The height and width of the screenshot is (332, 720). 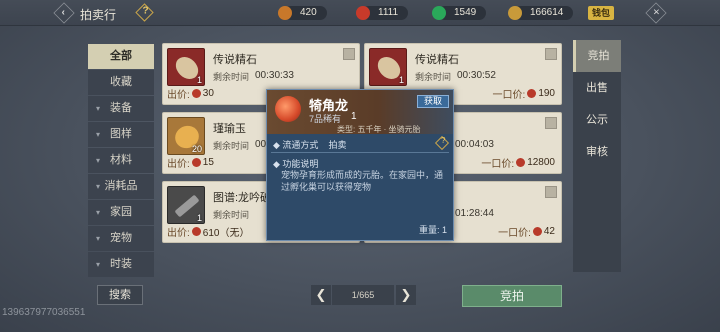 What do you see at coordinates (121, 56) in the screenshot?
I see `category-all: 全部` at bounding box center [121, 56].